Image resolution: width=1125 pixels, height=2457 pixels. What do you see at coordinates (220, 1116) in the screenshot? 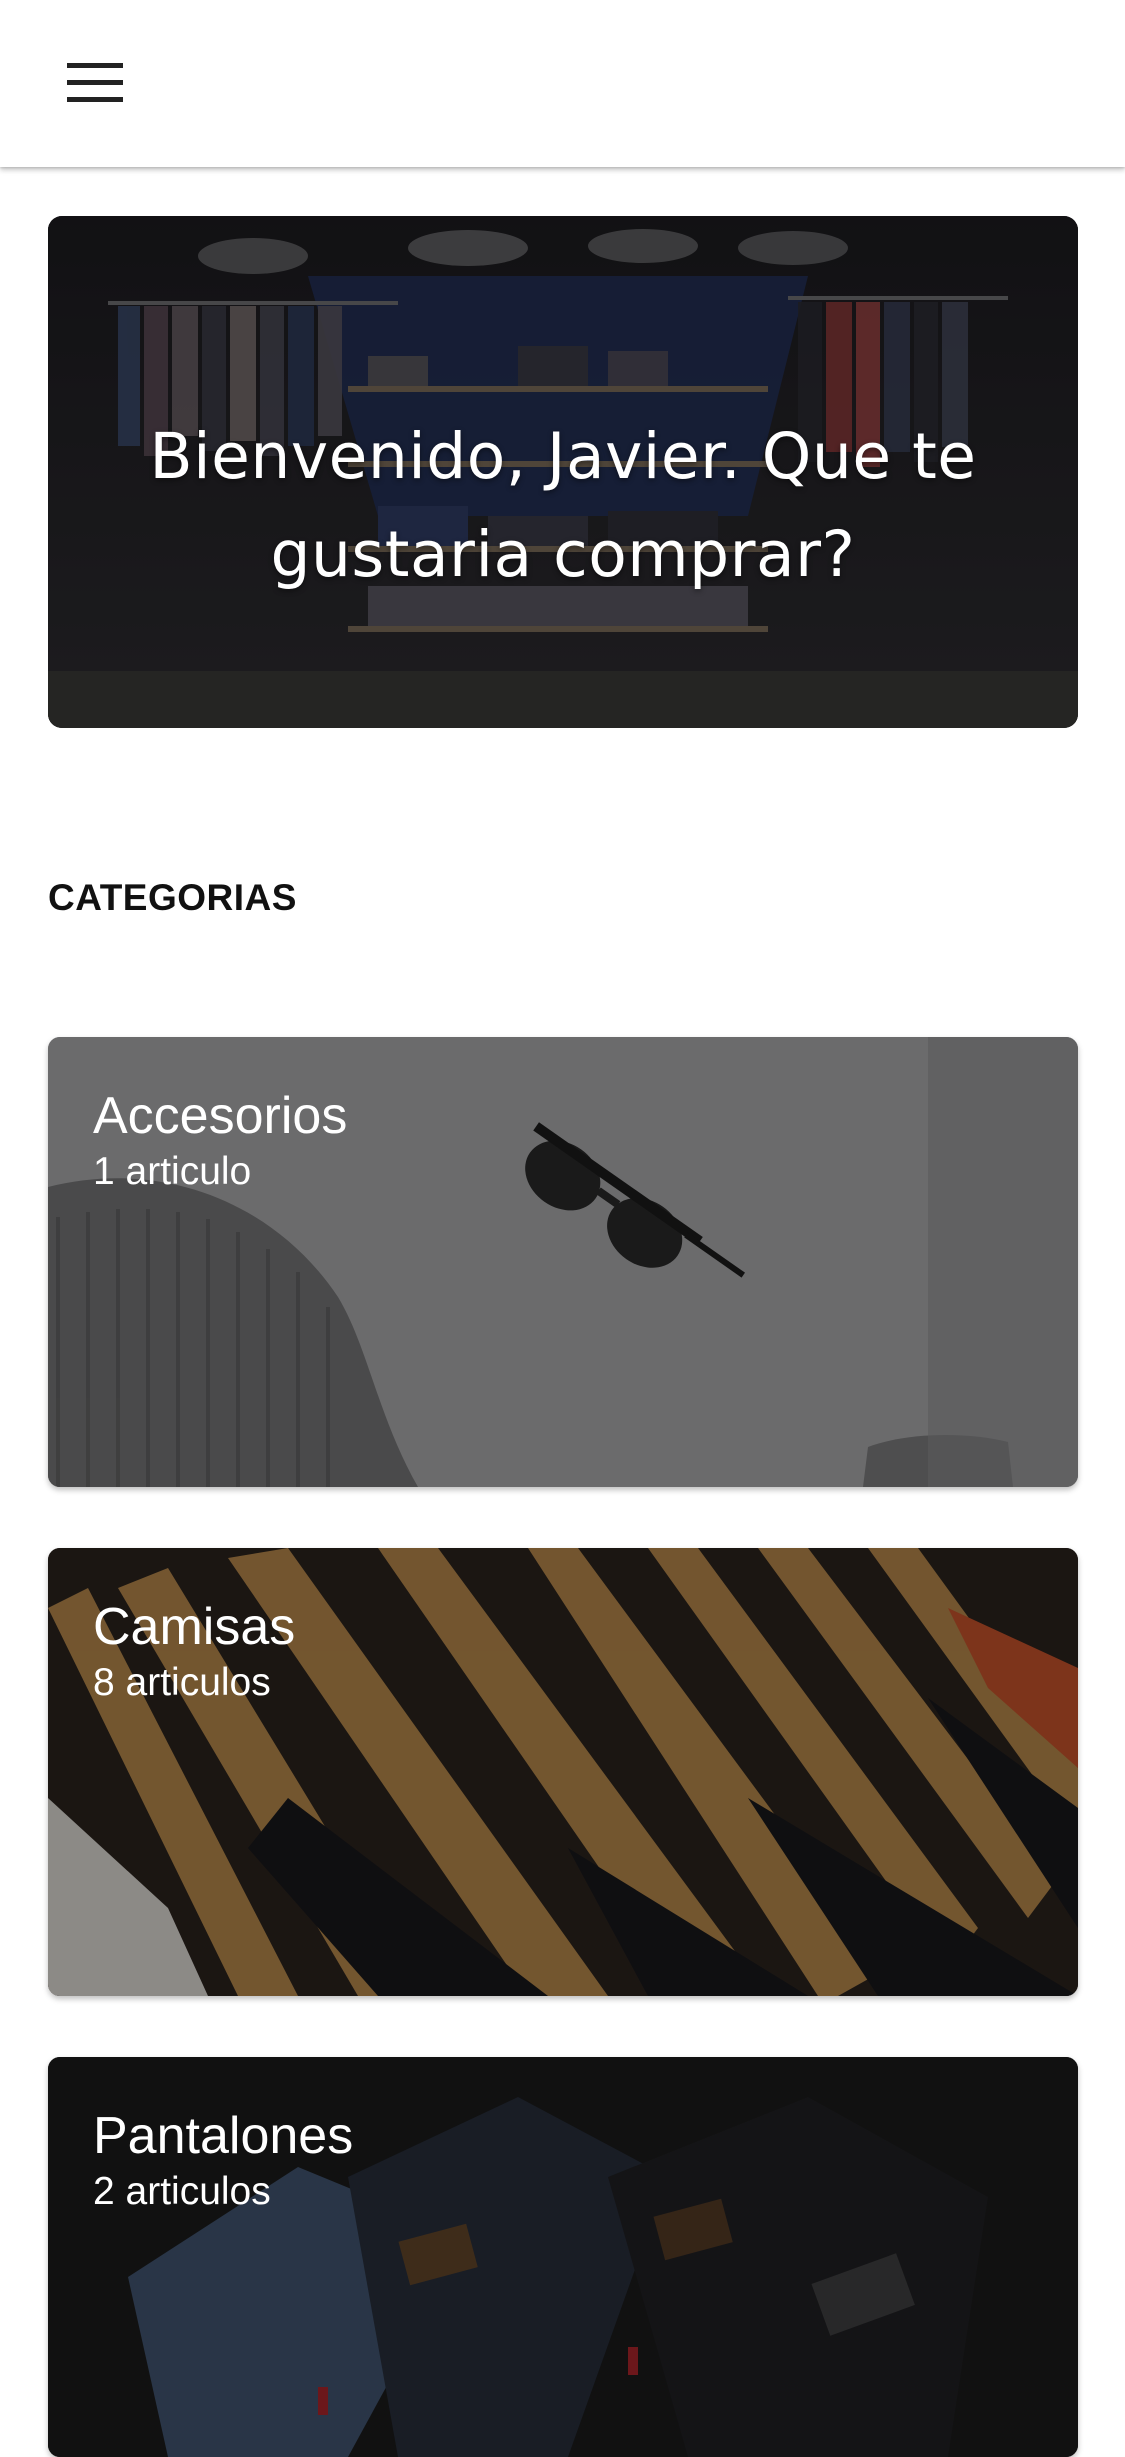
I see `category-name: Accesorios` at bounding box center [220, 1116].